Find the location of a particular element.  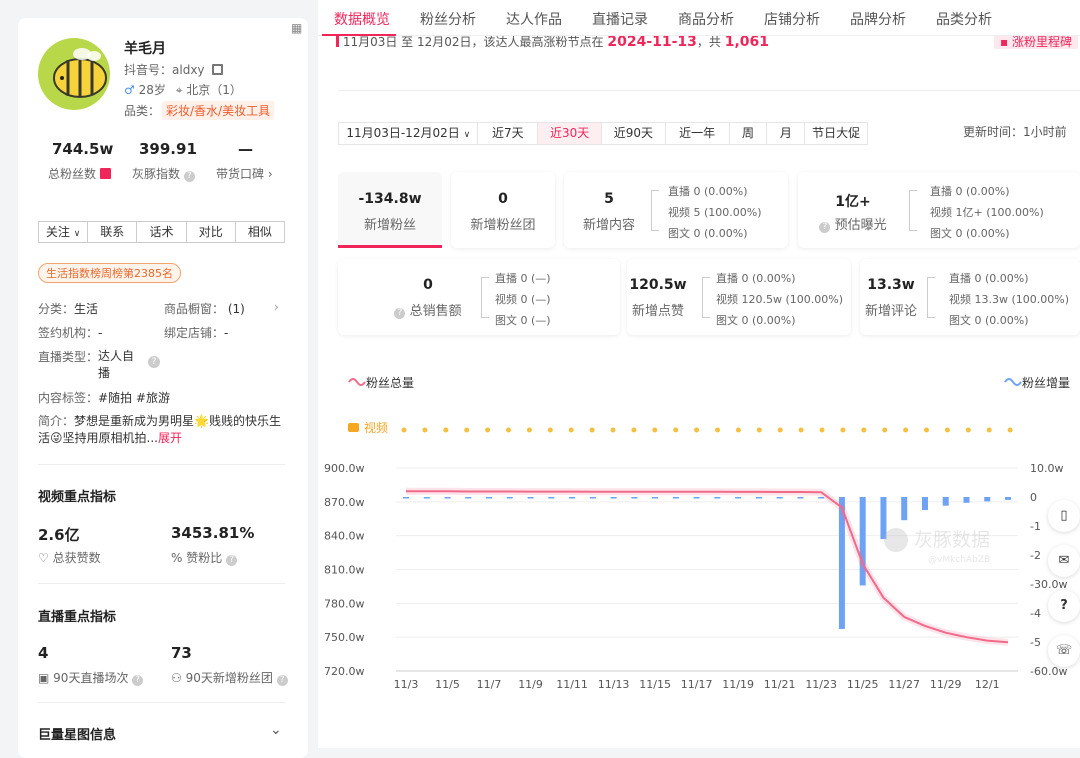

expand-link: 展开 is located at coordinates (170, 438).